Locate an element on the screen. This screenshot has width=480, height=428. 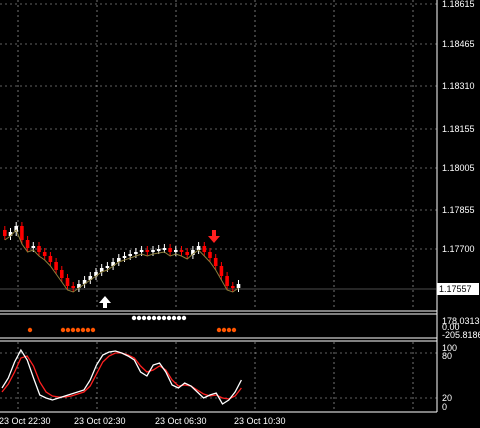
indicator1-min-label: -205.8186 is located at coordinates (461, 335).